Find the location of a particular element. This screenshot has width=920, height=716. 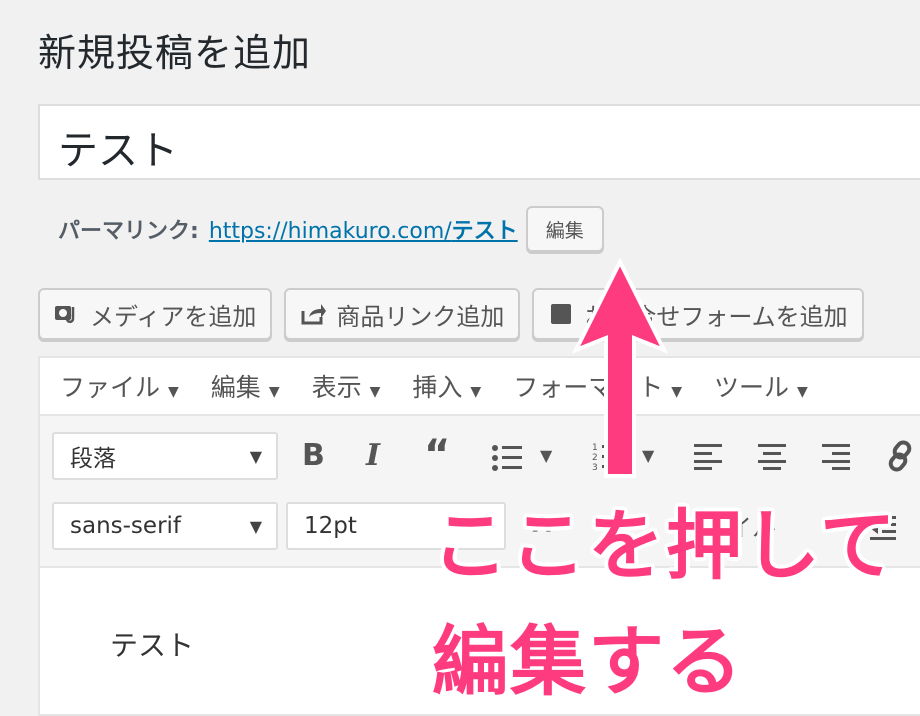

form-icon is located at coordinates (561, 314).